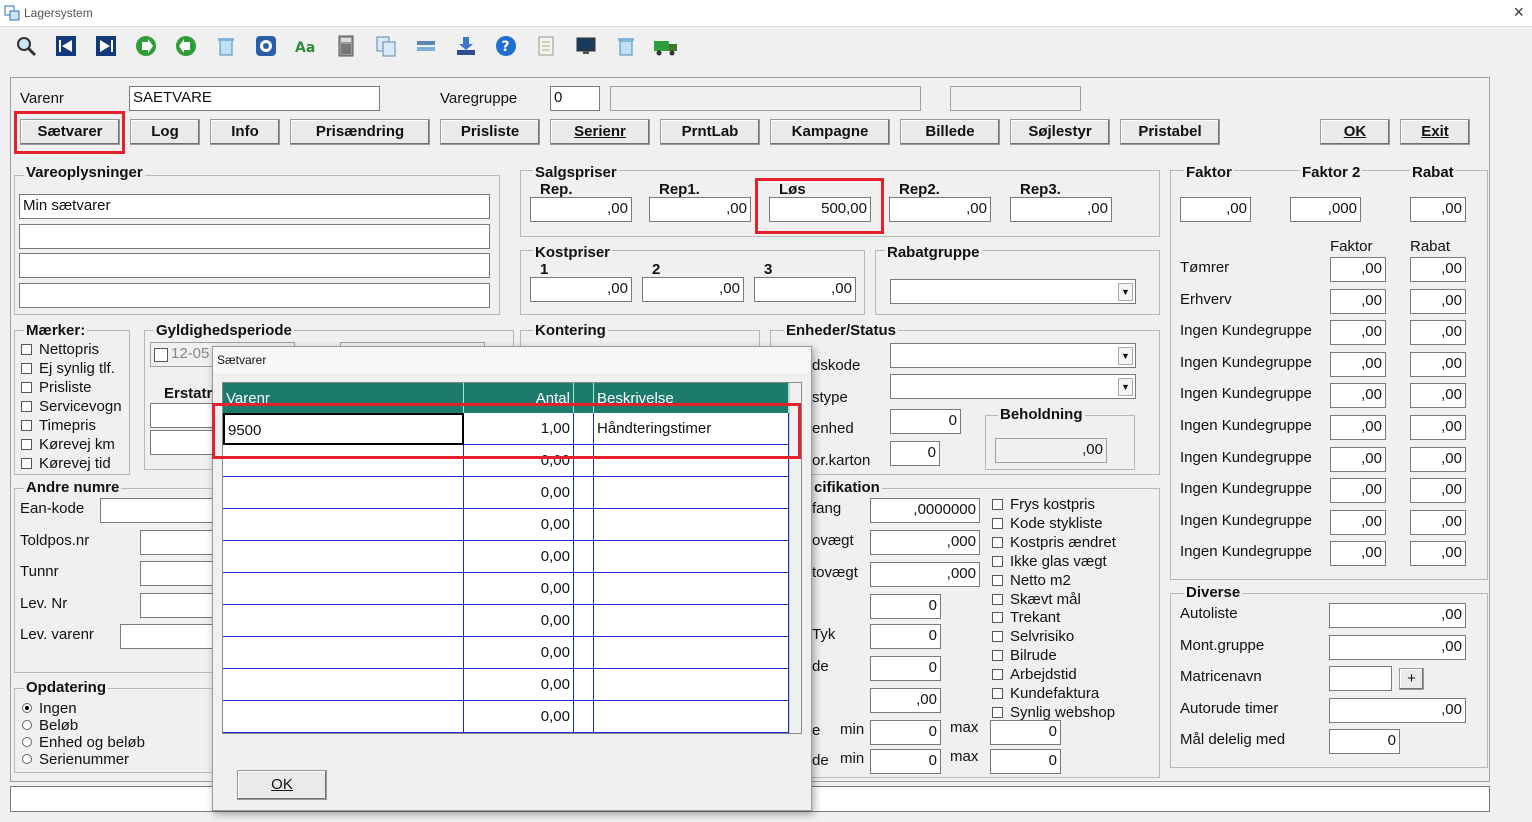 This screenshot has height=822, width=1532. Describe the element at coordinates (1435, 132) in the screenshot. I see `exit-button: Exit` at that location.